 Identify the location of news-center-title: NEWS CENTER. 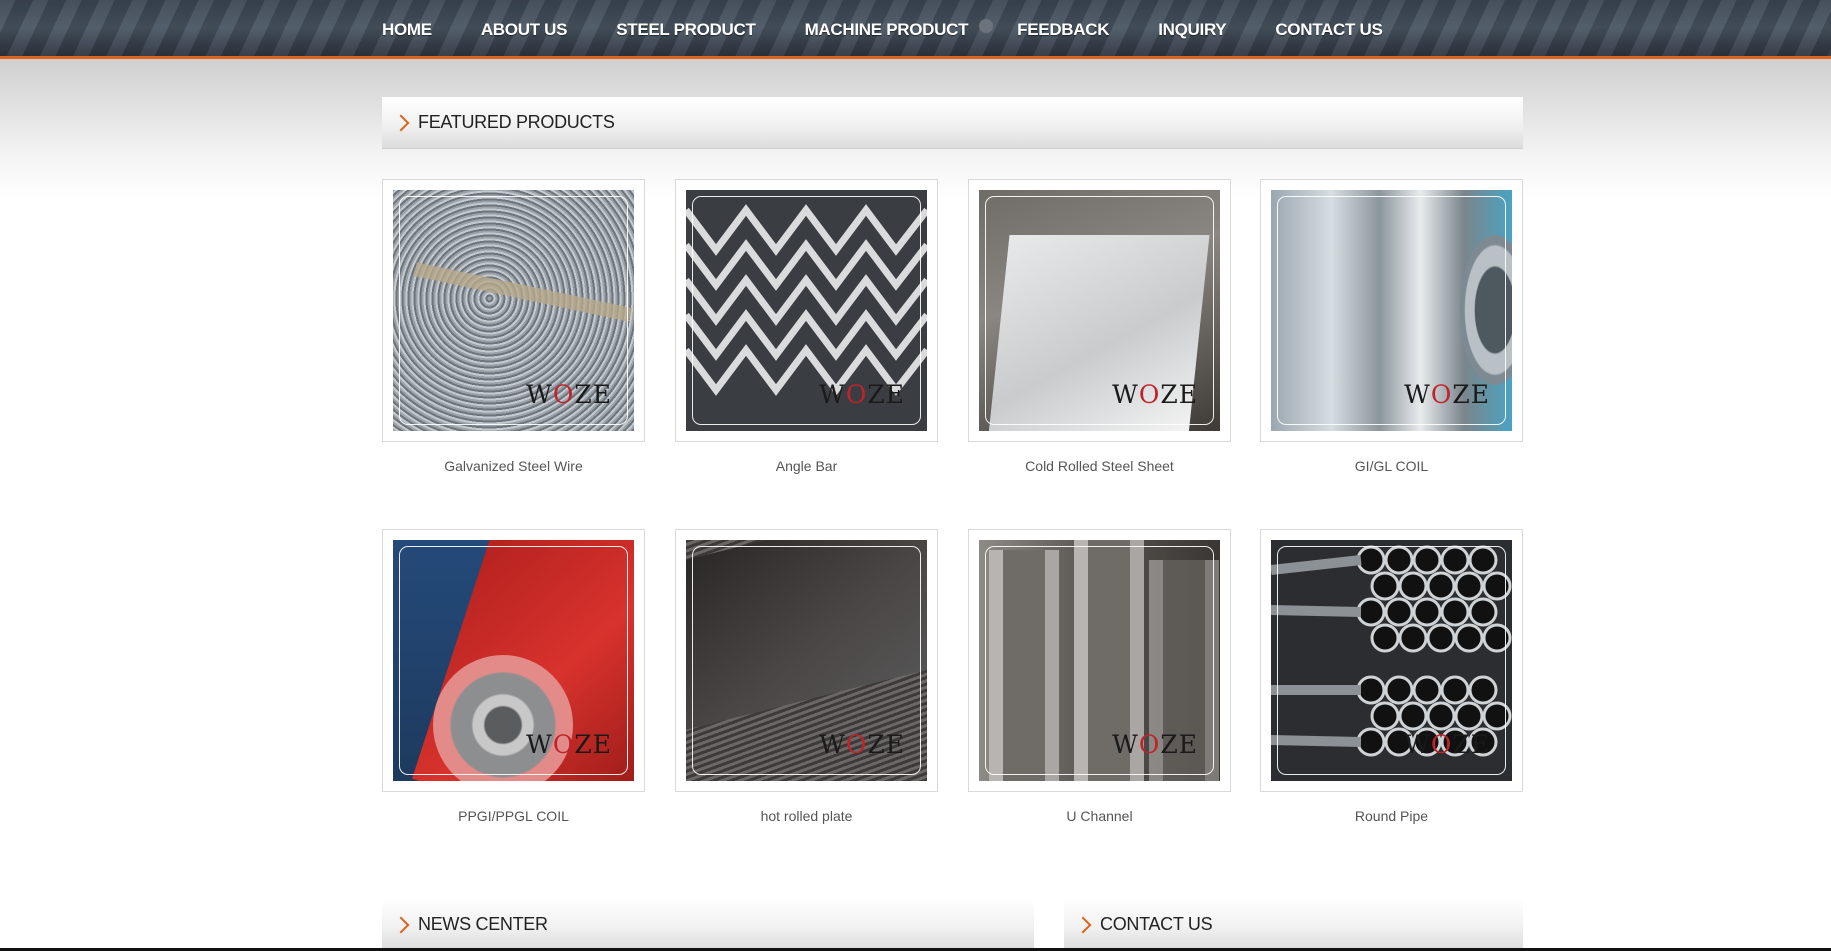
(483, 924).